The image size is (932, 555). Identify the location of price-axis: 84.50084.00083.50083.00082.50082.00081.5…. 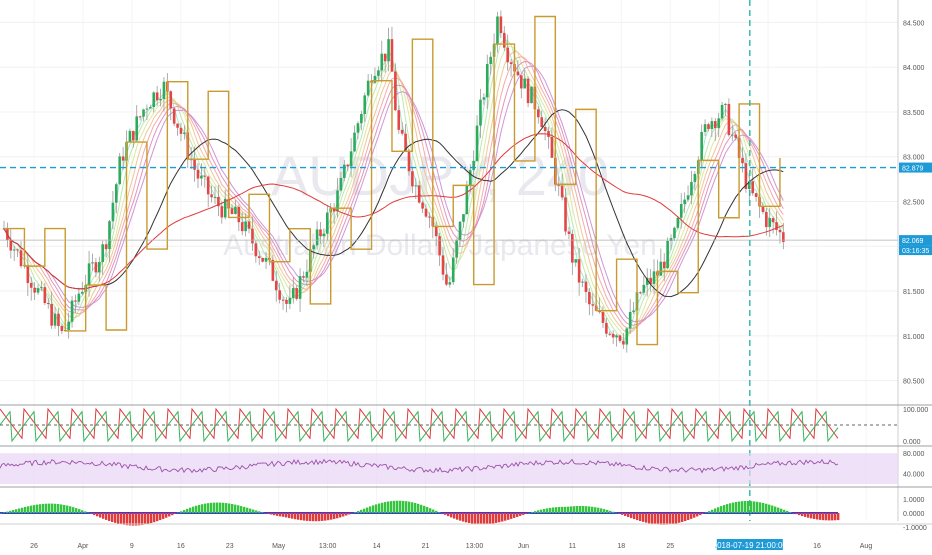
(914, 202).